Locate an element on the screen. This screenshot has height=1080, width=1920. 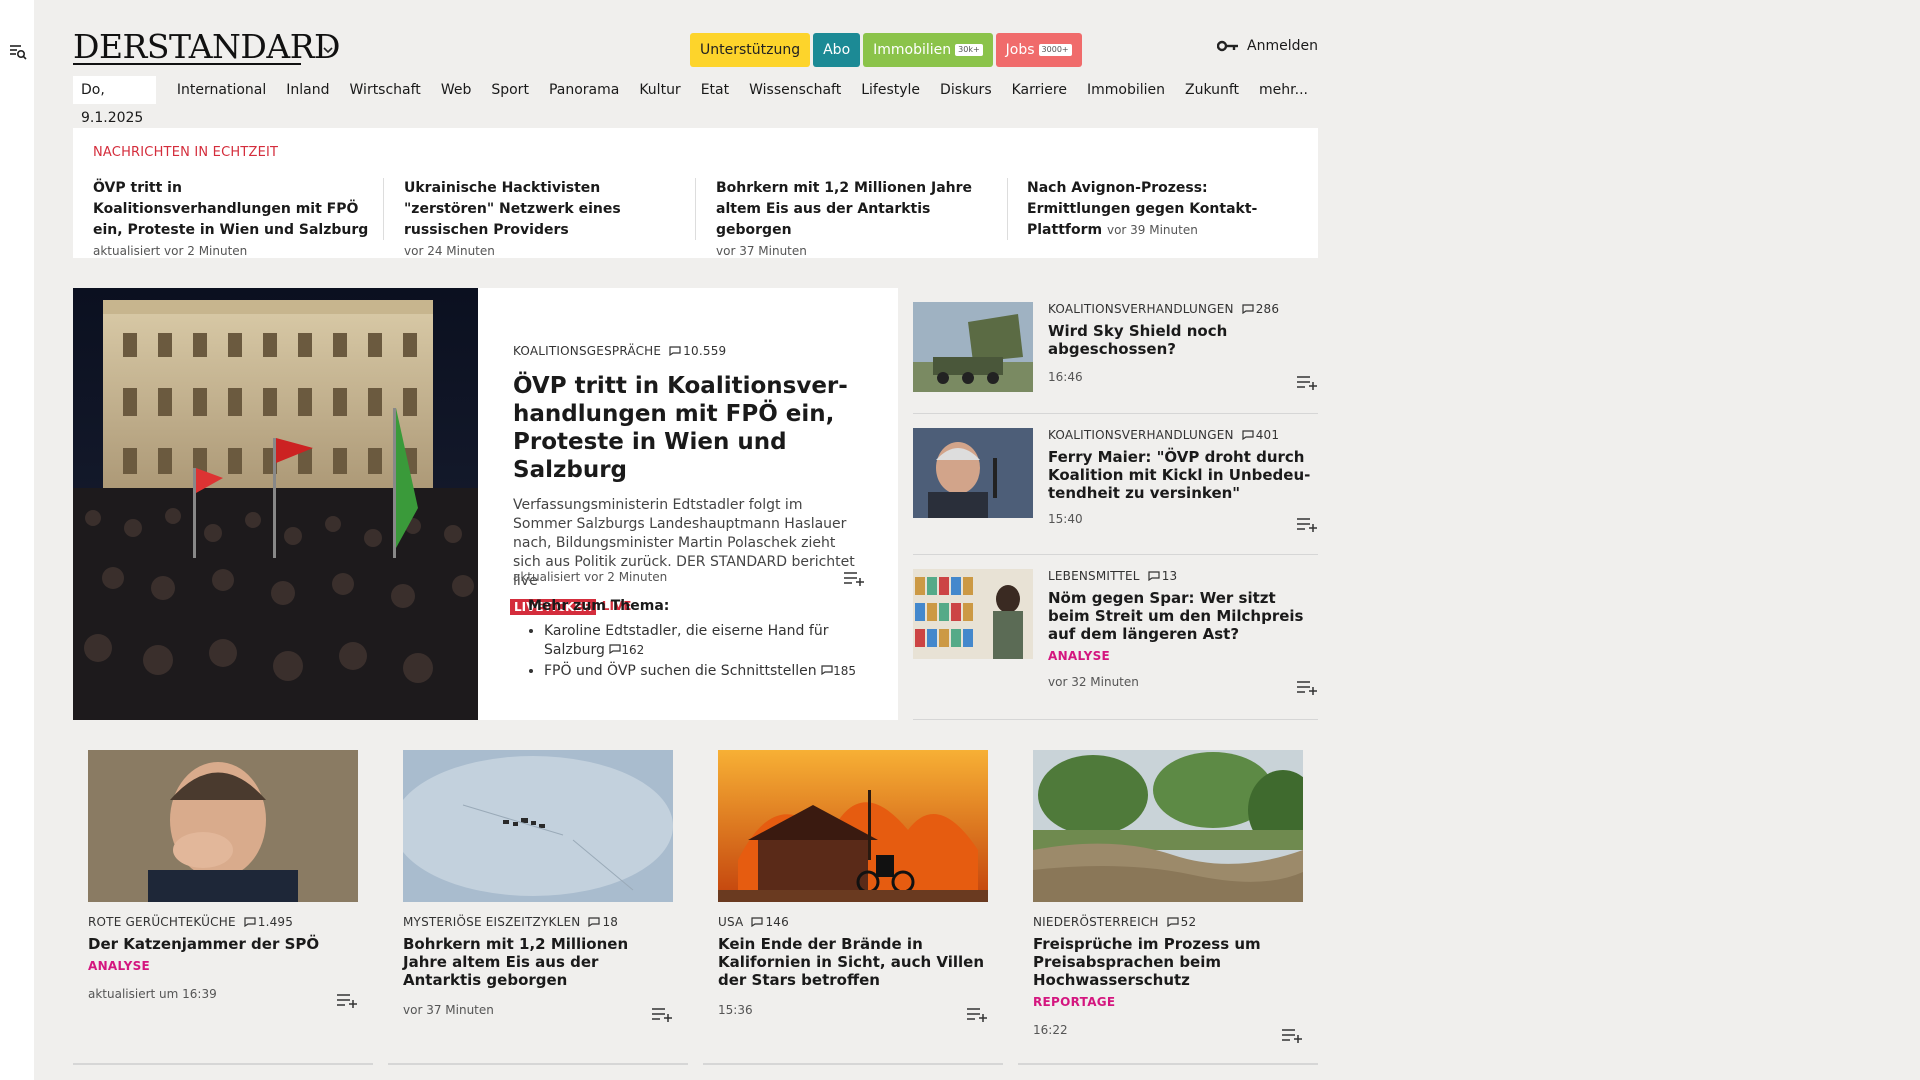
comment-count: 401 is located at coordinates (1261, 435).